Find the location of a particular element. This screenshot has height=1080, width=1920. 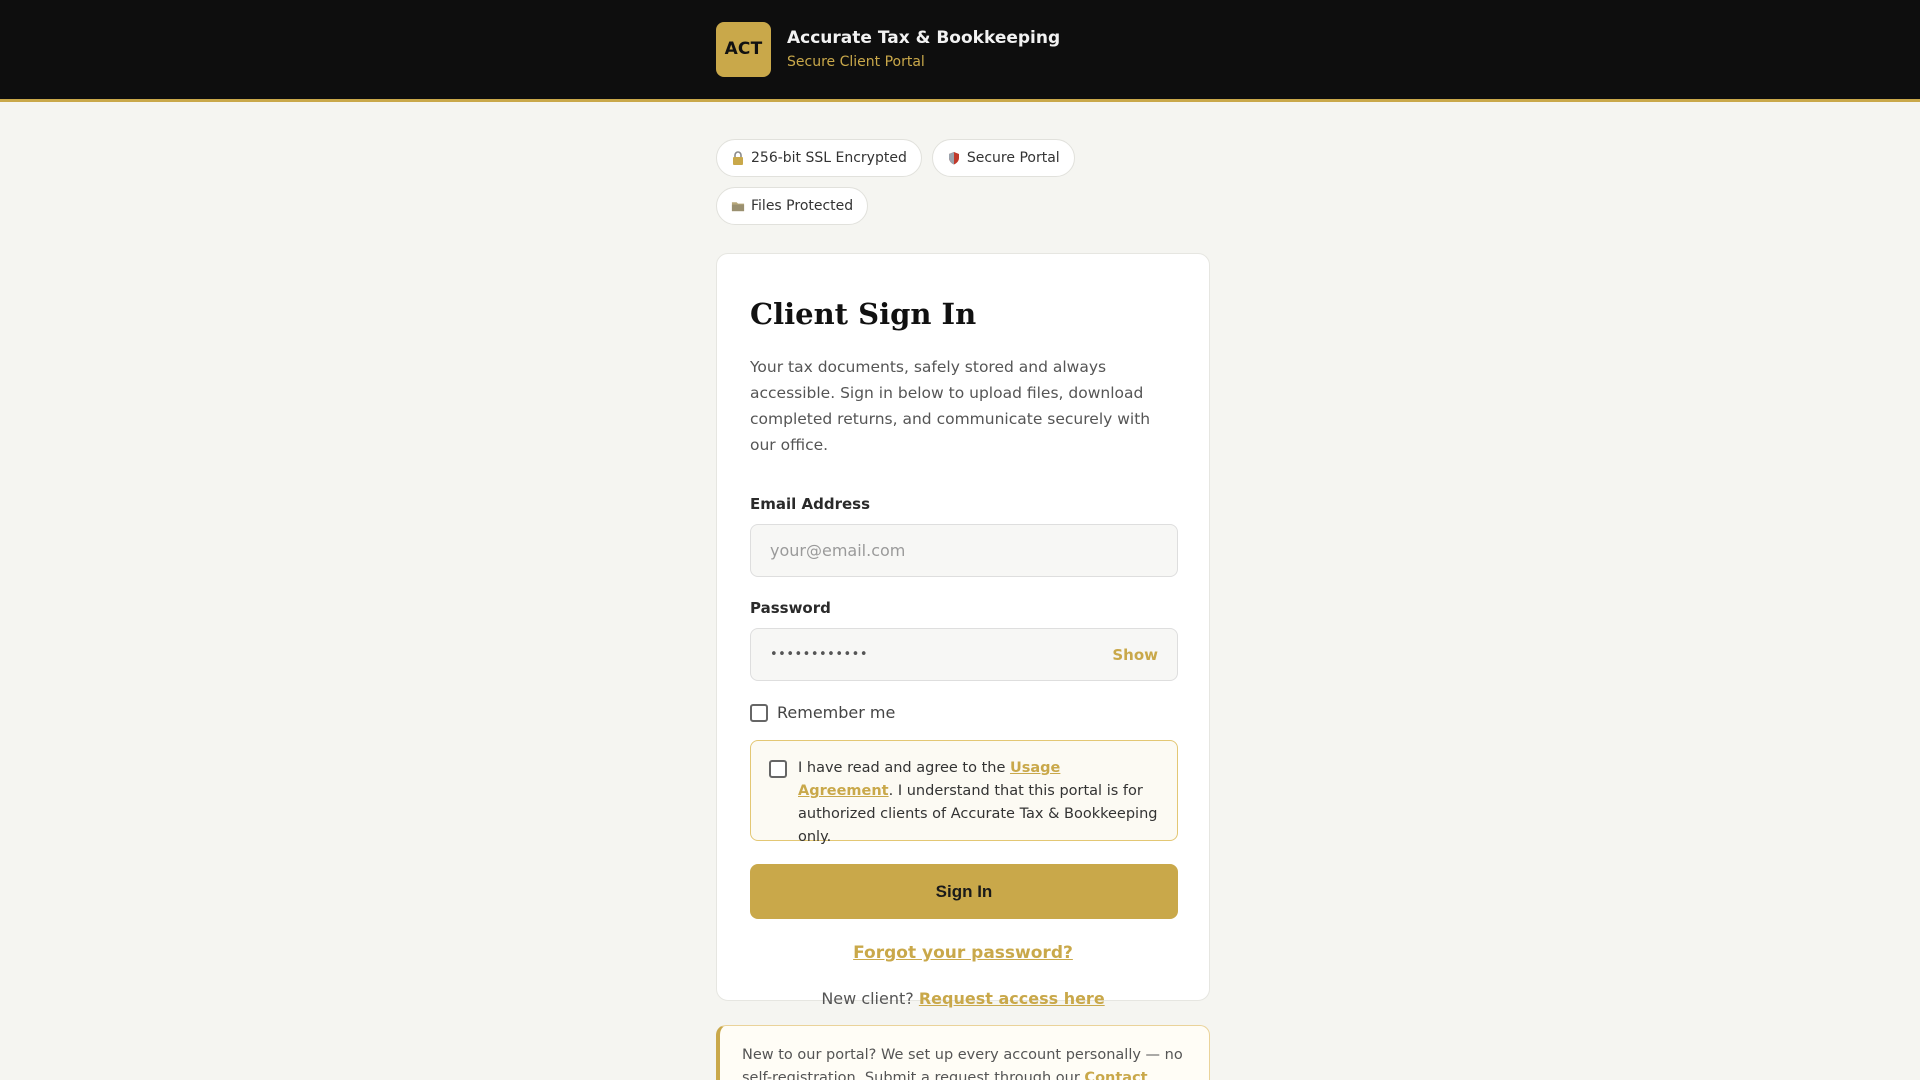

shield-icon is located at coordinates (954, 158).